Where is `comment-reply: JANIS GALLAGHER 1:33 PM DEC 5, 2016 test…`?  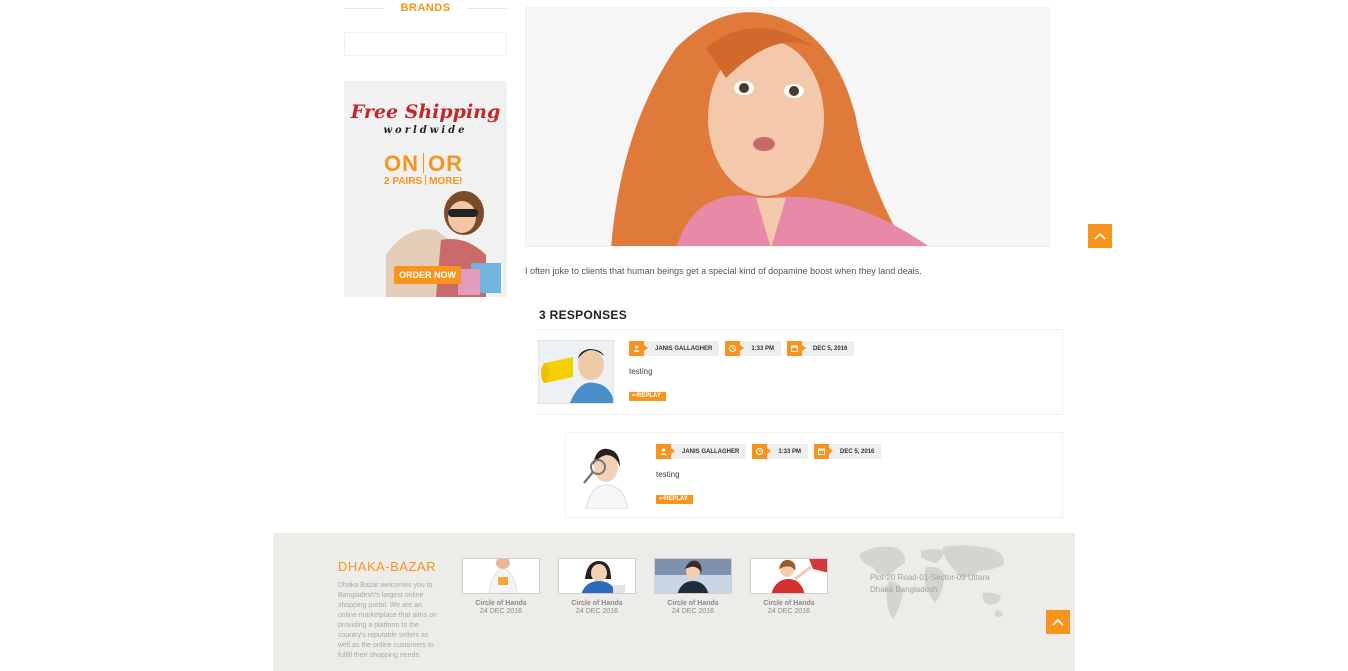
comment-reply: JANIS GALLAGHER 1:33 PM DEC 5, 2016 test… is located at coordinates (814, 475).